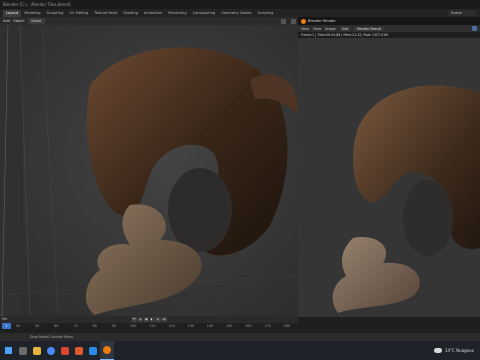 This screenshot has height=360, width=480. What do you see at coordinates (293, 21) in the screenshot?
I see `shading-icon` at bounding box center [293, 21].